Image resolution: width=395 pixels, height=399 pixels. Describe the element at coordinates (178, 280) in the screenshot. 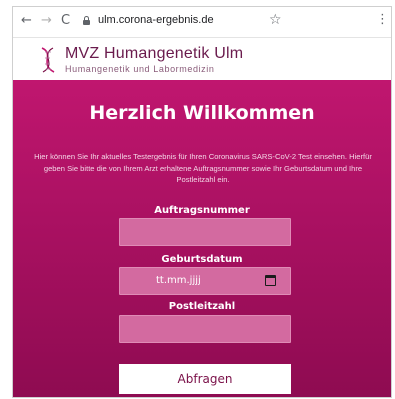

I see `birthdate-placeholder: tt.mm.jjjj` at that location.